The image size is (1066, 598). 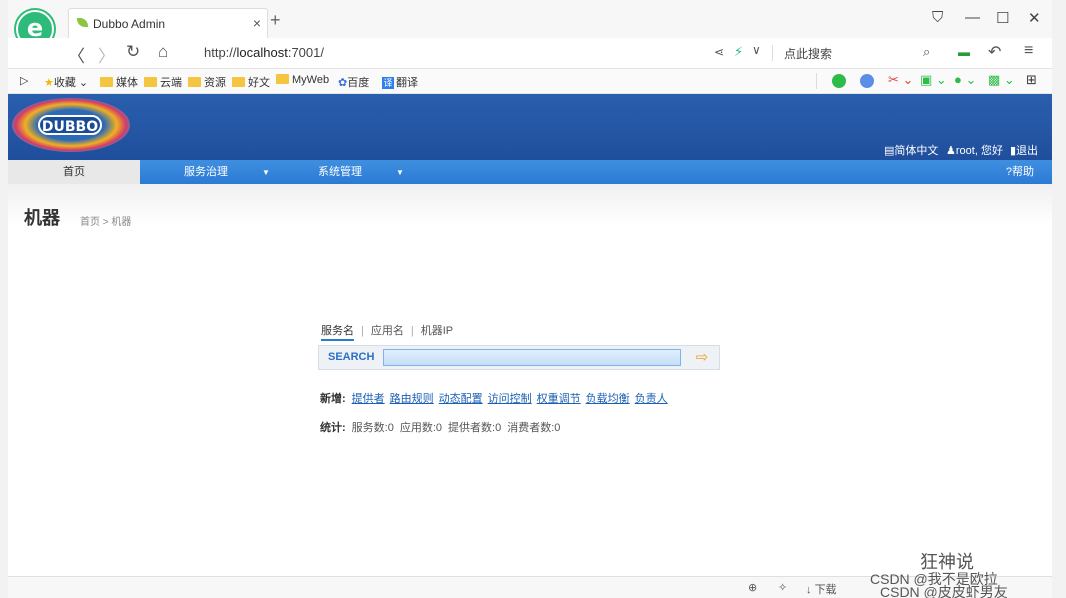 I want to click on add-label: 新增:, so click(x=333, y=399).